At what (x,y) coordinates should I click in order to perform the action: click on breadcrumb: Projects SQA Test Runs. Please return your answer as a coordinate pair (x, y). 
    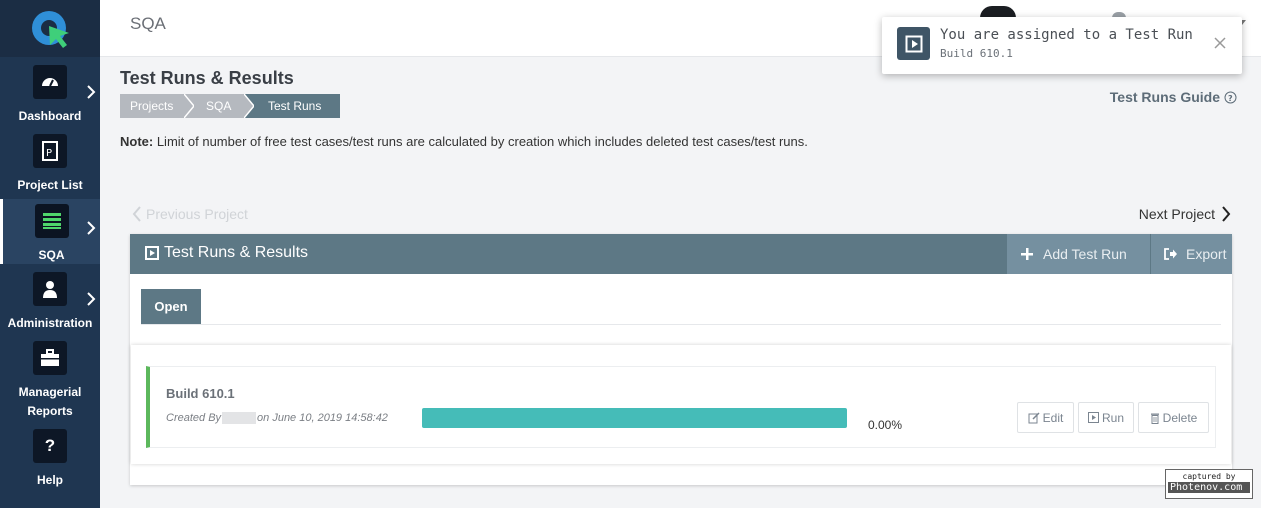
    Looking at the image, I should click on (230, 106).